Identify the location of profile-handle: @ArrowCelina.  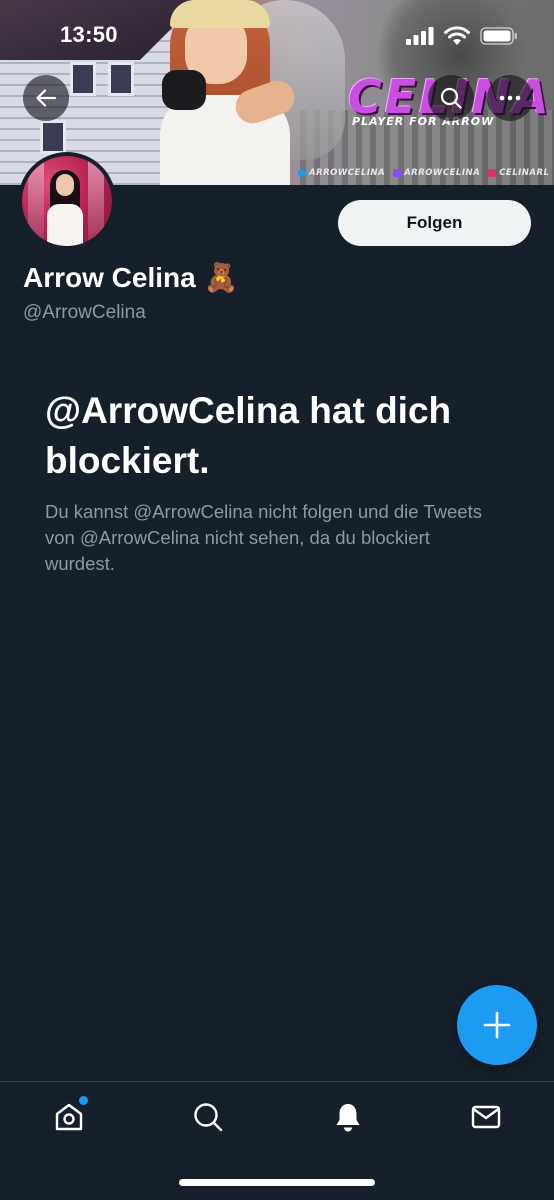
(84, 312).